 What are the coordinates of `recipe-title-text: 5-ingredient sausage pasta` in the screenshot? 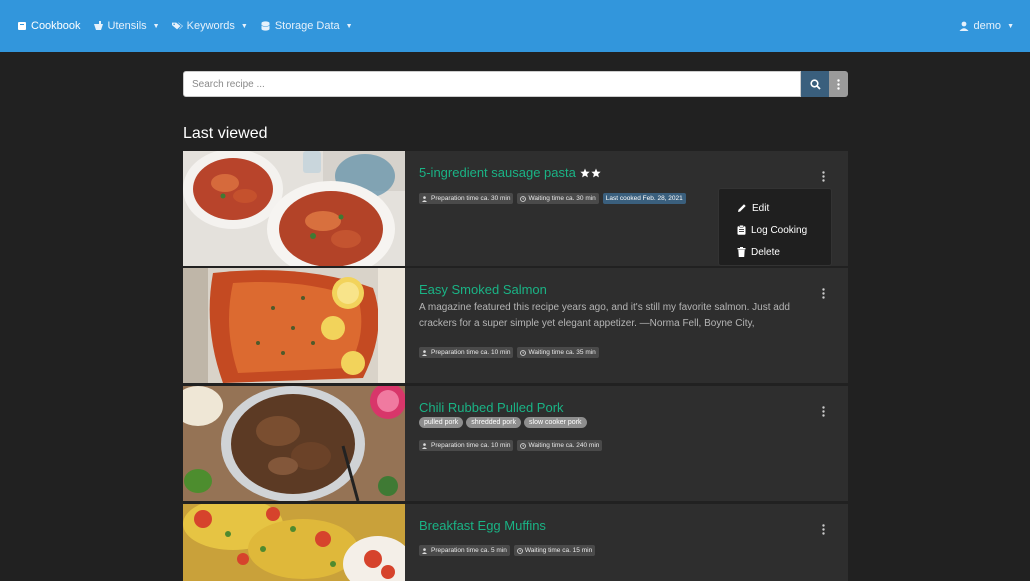 It's located at (497, 172).